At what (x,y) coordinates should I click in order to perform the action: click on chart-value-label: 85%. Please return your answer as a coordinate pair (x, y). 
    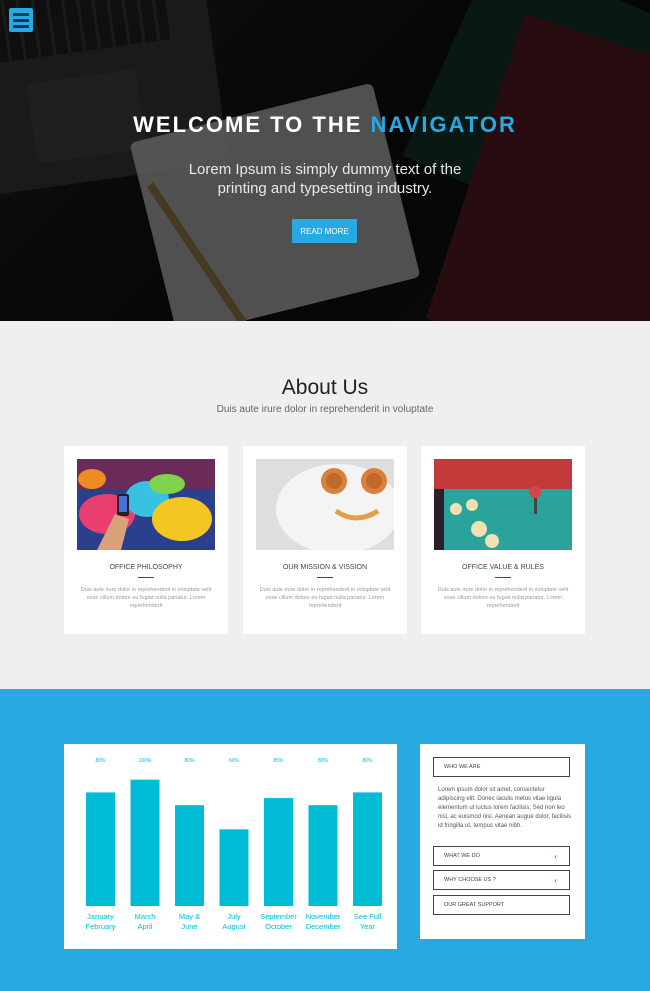
    Looking at the image, I should click on (278, 761).